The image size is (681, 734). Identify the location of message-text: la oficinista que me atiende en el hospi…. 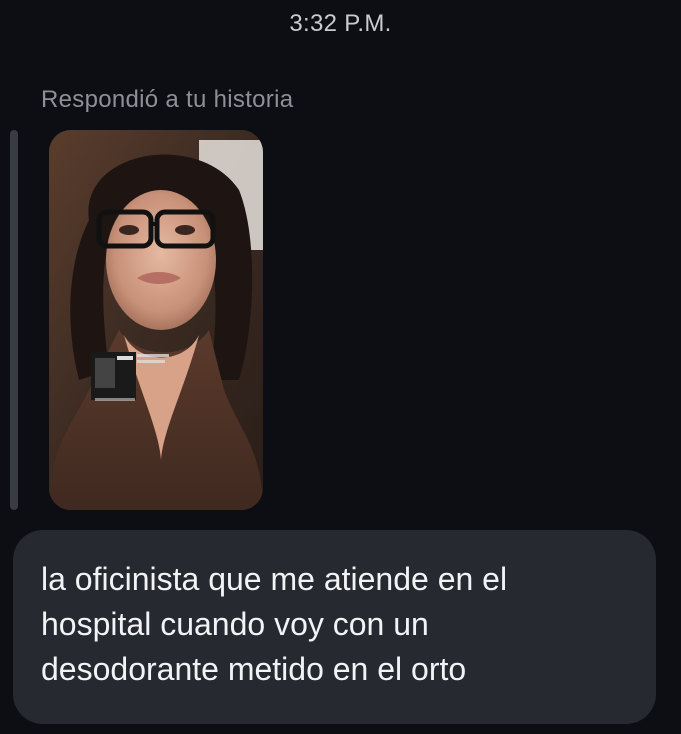
(274, 624).